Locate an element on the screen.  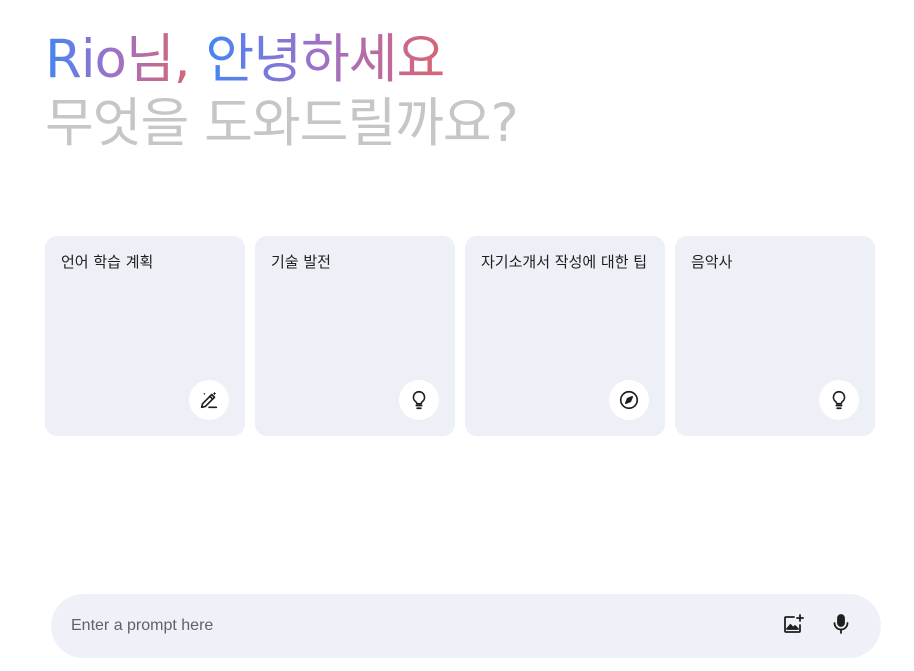
suggestion-card-label: 언어 학습 계획 is located at coordinates (107, 262).